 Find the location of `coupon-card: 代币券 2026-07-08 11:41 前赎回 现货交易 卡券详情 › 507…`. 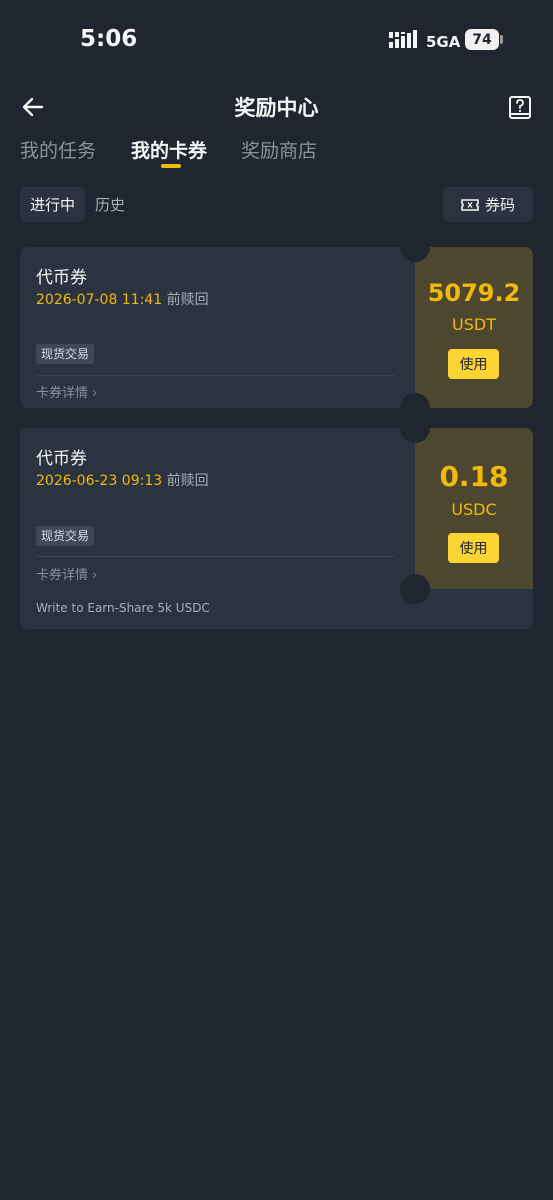

coupon-card: 代币券 2026-07-08 11:41 前赎回 现货交易 卡券详情 › 507… is located at coordinates (276, 327).